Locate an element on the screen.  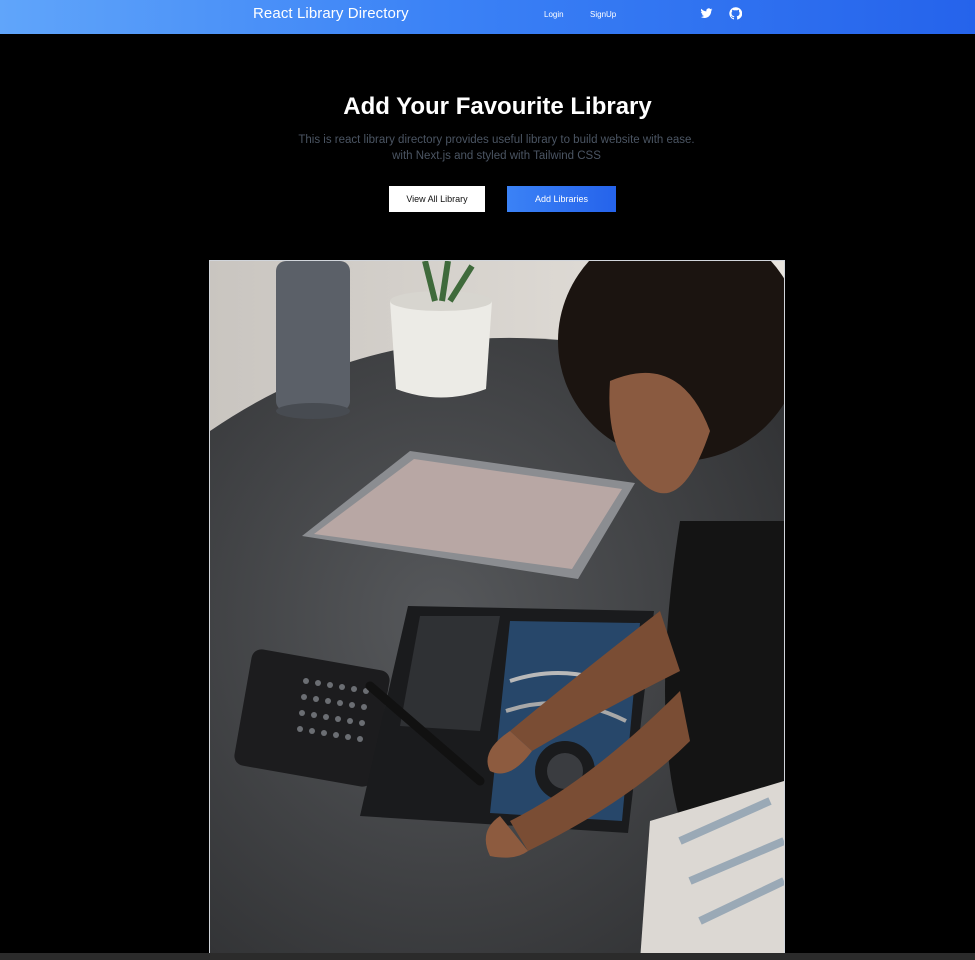
github-icon is located at coordinates (735, 13).